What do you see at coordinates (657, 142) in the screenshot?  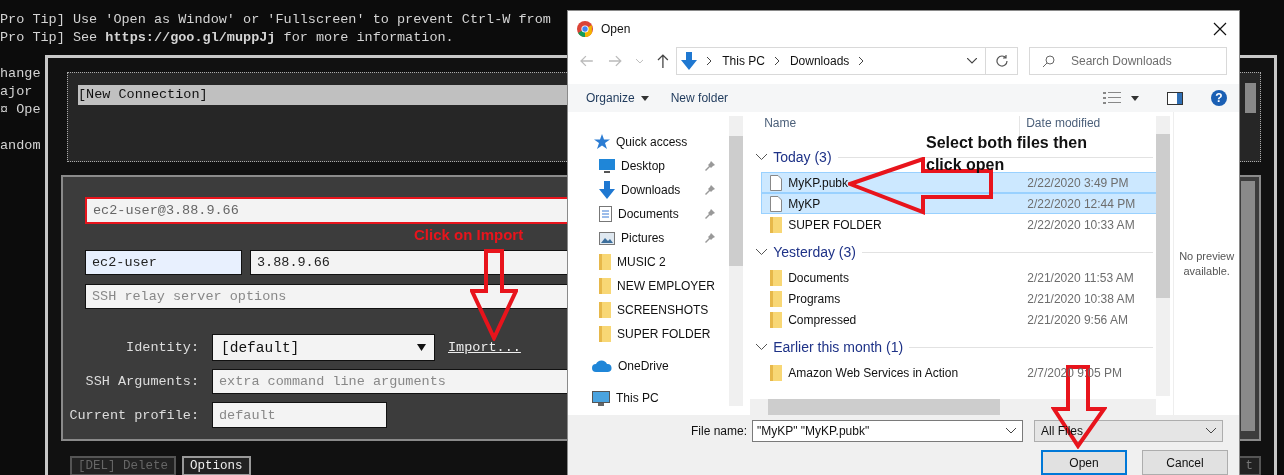 I see `nav-item: Quick access` at bounding box center [657, 142].